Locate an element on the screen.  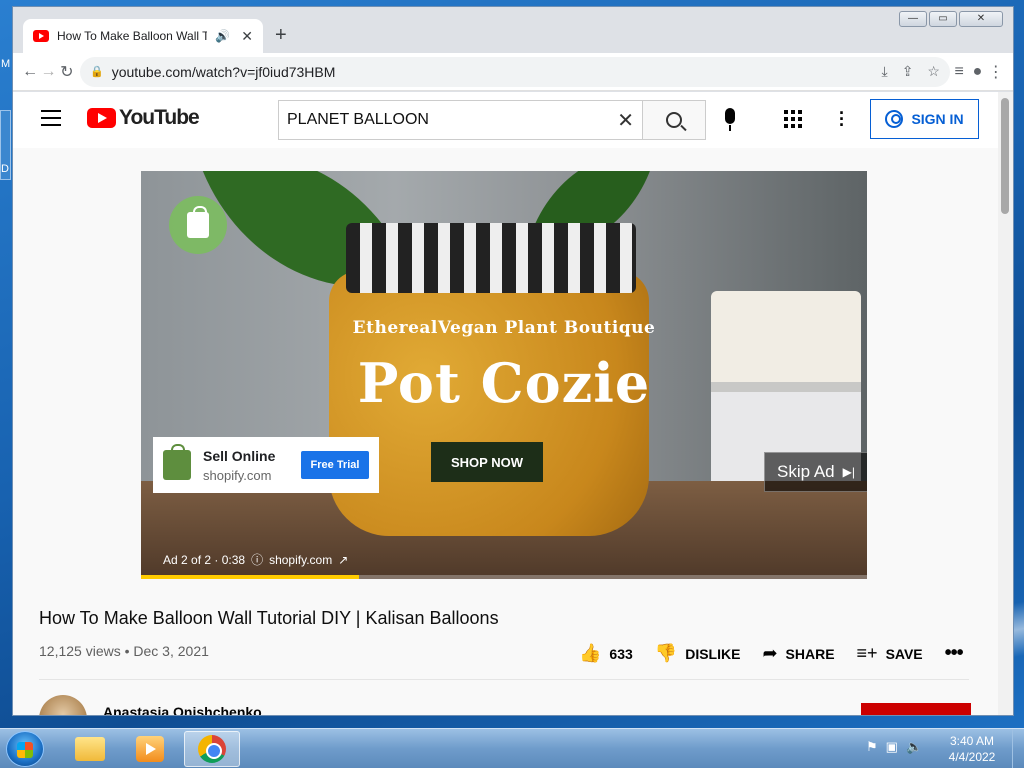
ad-progress-fill is located at coordinates (250, 577).